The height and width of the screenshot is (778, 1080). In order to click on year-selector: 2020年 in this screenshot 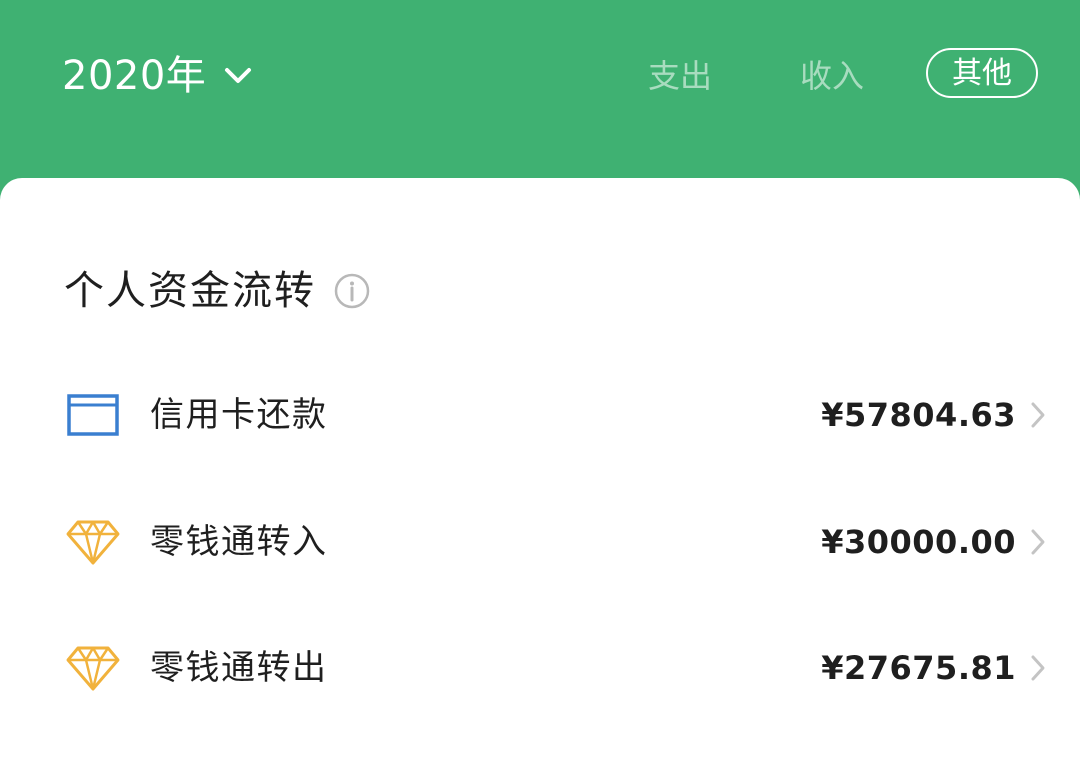, I will do `click(157, 76)`.